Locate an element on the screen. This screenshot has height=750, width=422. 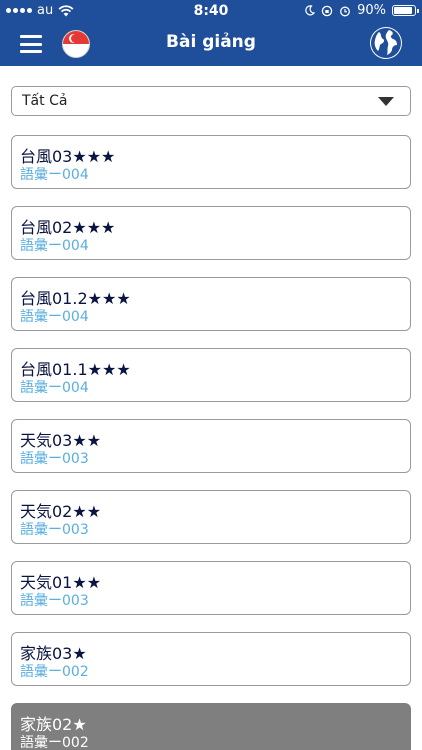
page-title: Bài giảng is located at coordinates (211, 42).